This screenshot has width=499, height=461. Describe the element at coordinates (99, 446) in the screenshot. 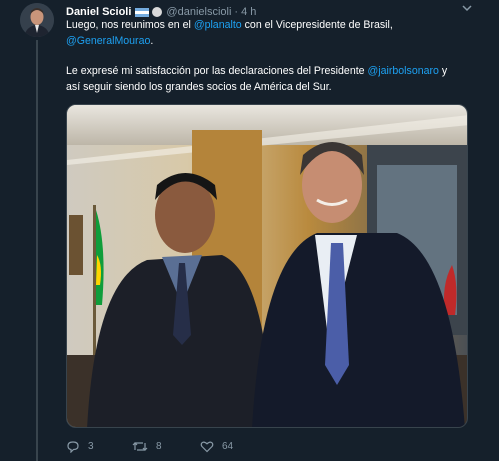

I see `reply-button: 3` at that location.